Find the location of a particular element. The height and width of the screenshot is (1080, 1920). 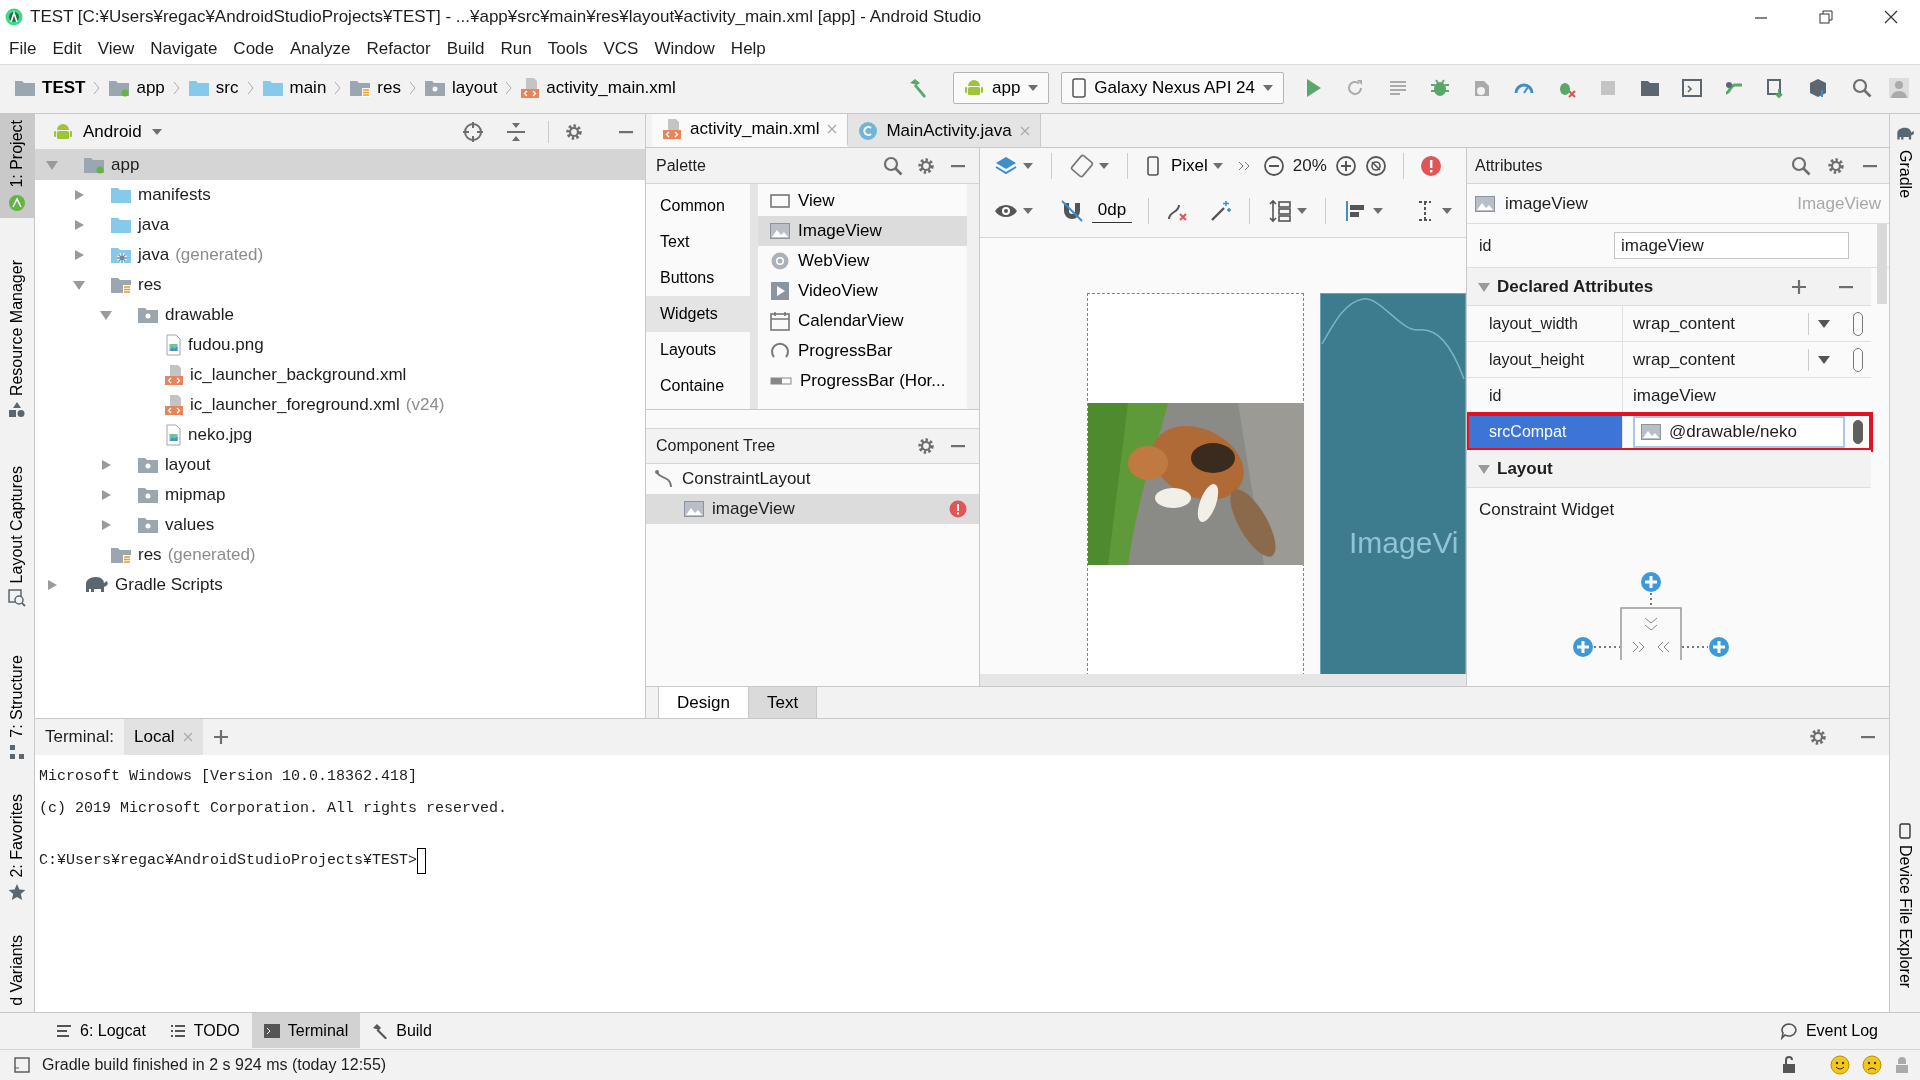

menu-item: Navigate is located at coordinates (184, 49).